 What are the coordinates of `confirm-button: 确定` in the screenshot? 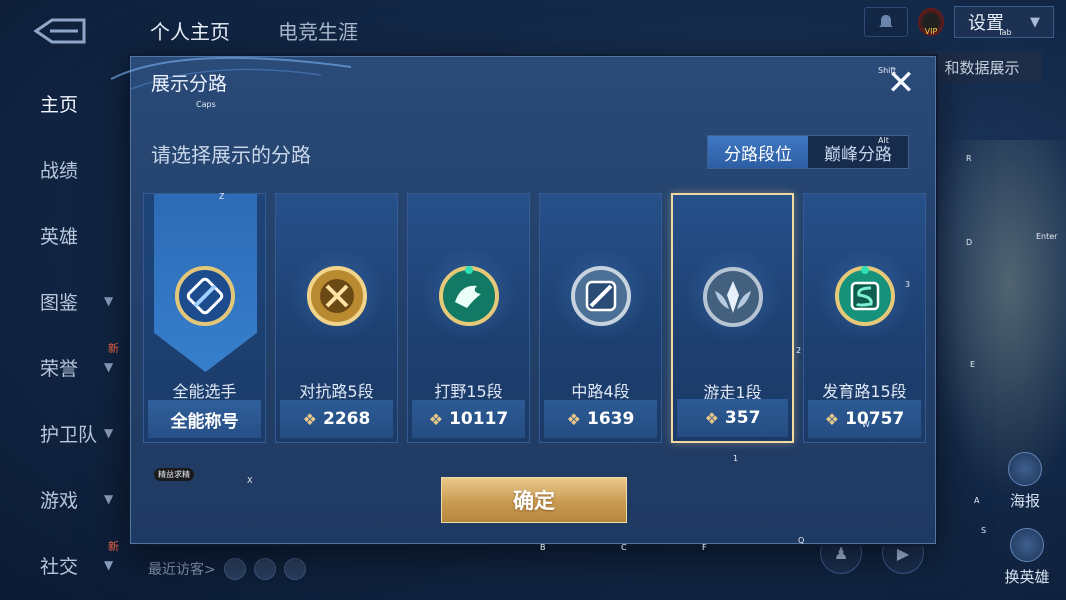 It's located at (534, 500).